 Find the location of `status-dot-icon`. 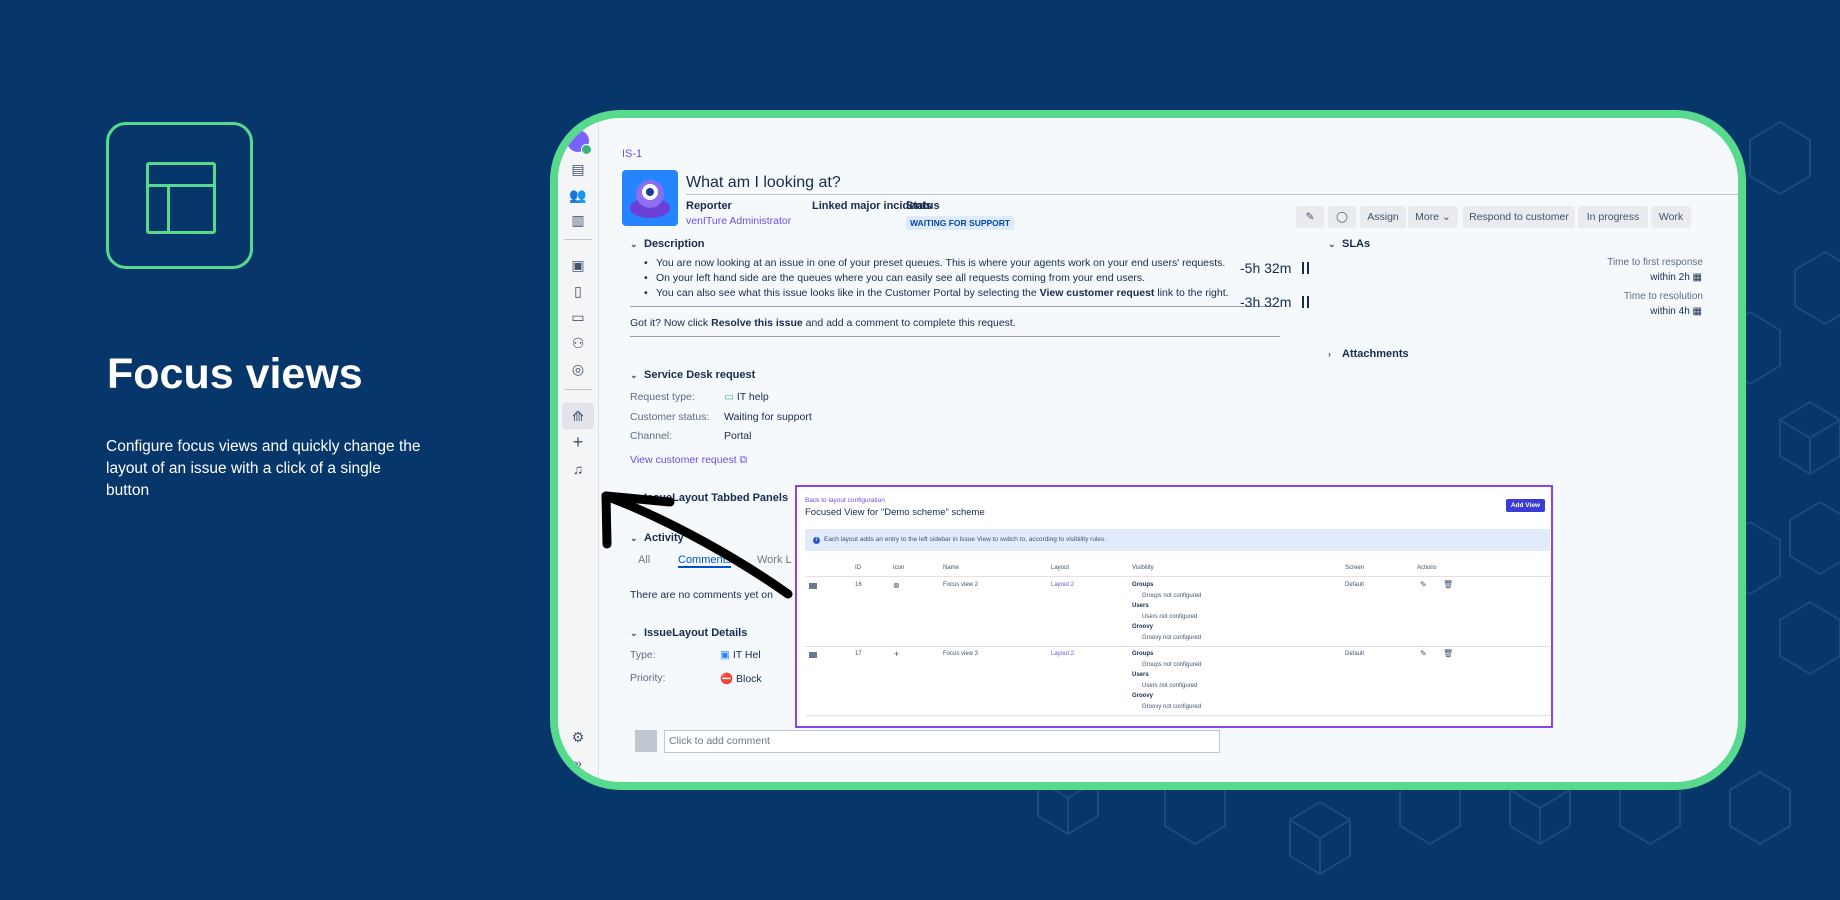

status-dot-icon is located at coordinates (586, 149).